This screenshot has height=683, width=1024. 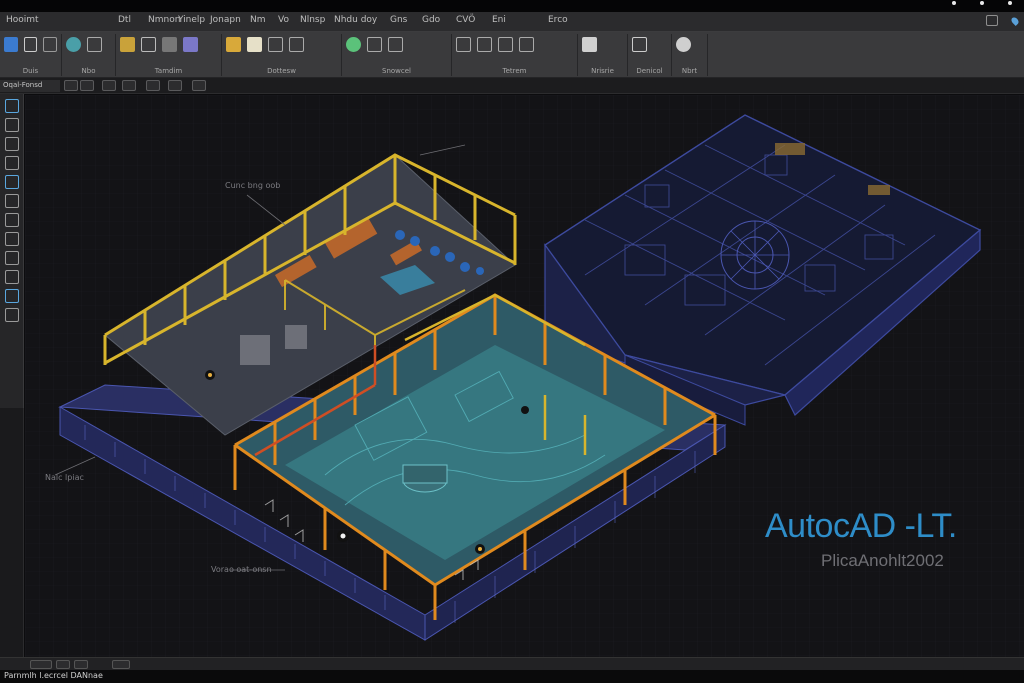 What do you see at coordinates (512, 676) in the screenshot?
I see `status-bar: Parnmlh l.ecrcel DANnae` at bounding box center [512, 676].